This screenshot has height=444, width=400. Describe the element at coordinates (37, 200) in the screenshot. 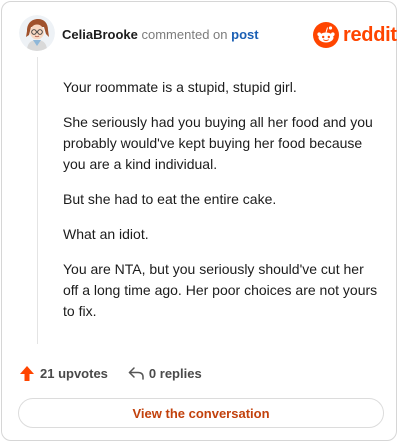

I see `thread-line` at that location.